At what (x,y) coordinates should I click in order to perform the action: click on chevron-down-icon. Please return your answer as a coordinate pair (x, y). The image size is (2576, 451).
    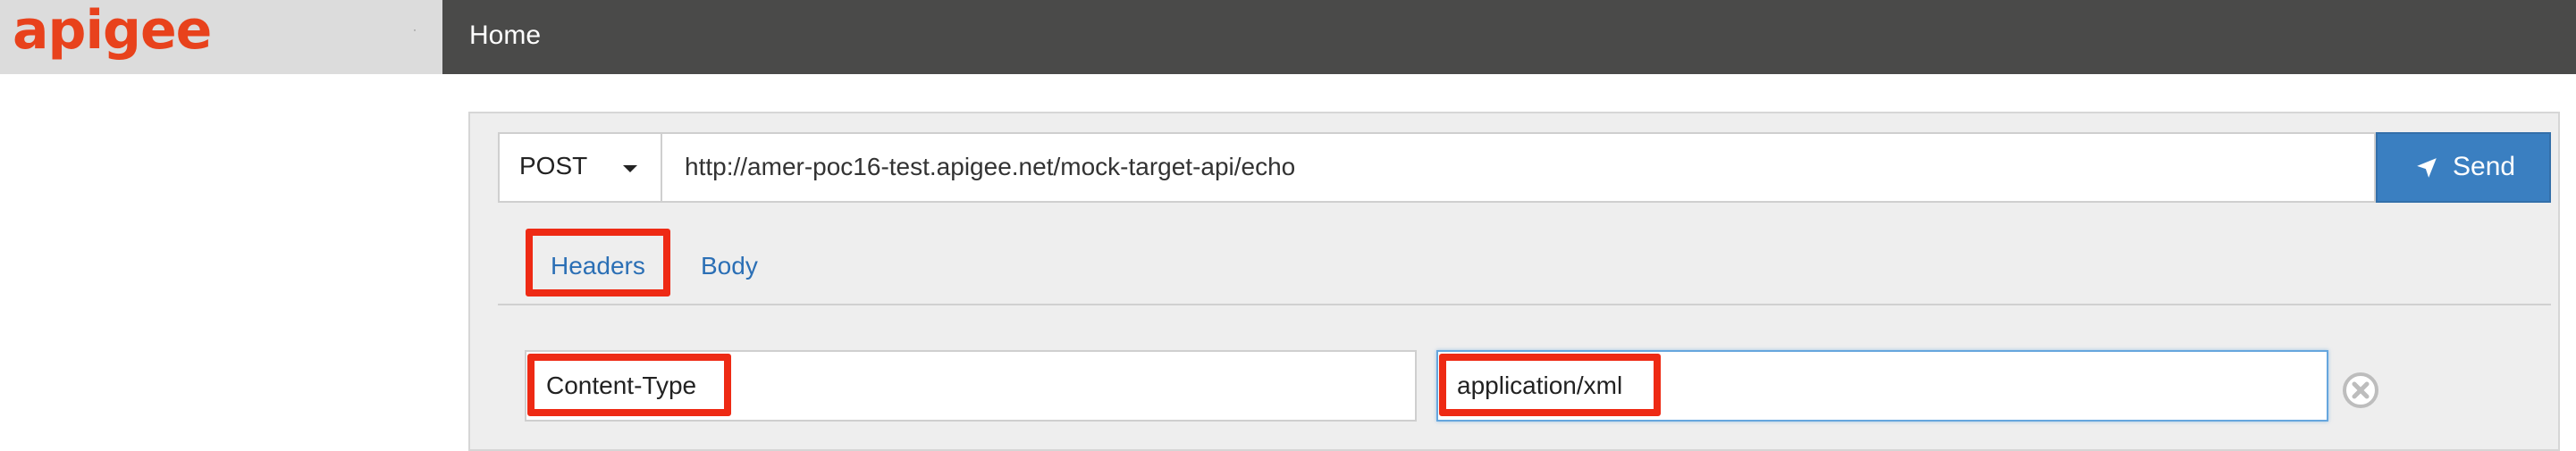
    Looking at the image, I should click on (630, 168).